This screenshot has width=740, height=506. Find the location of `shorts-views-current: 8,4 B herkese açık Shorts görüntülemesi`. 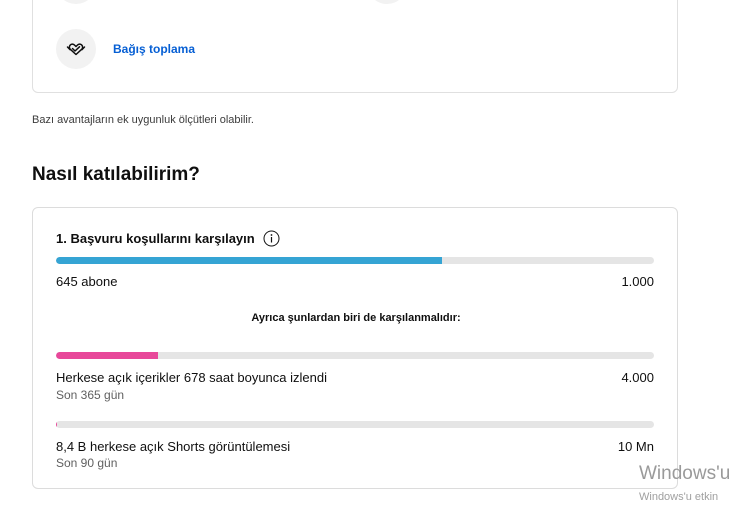

shorts-views-current: 8,4 B herkese açık Shorts görüntülemesi is located at coordinates (173, 446).